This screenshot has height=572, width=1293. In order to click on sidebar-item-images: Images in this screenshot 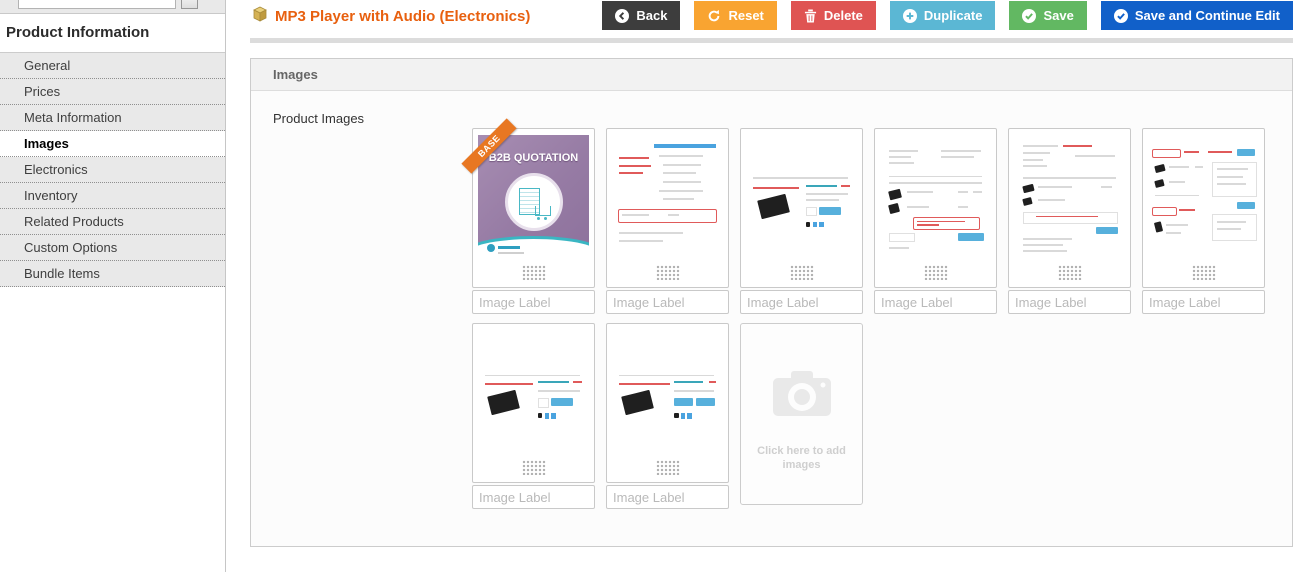, I will do `click(112, 144)`.